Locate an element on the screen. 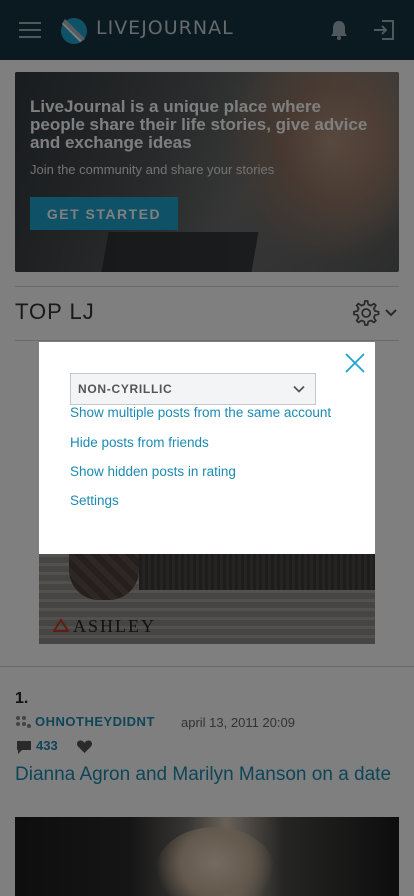 The width and height of the screenshot is (414, 896). settings-link: Settings is located at coordinates (94, 500).